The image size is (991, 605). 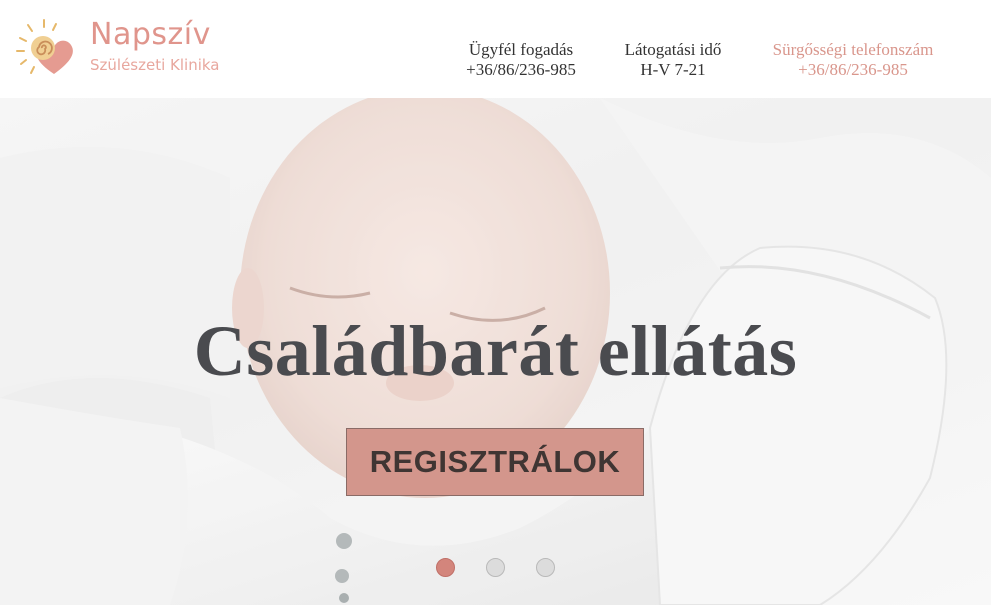 I want to click on slider-pagination, so click(x=498, y=569).